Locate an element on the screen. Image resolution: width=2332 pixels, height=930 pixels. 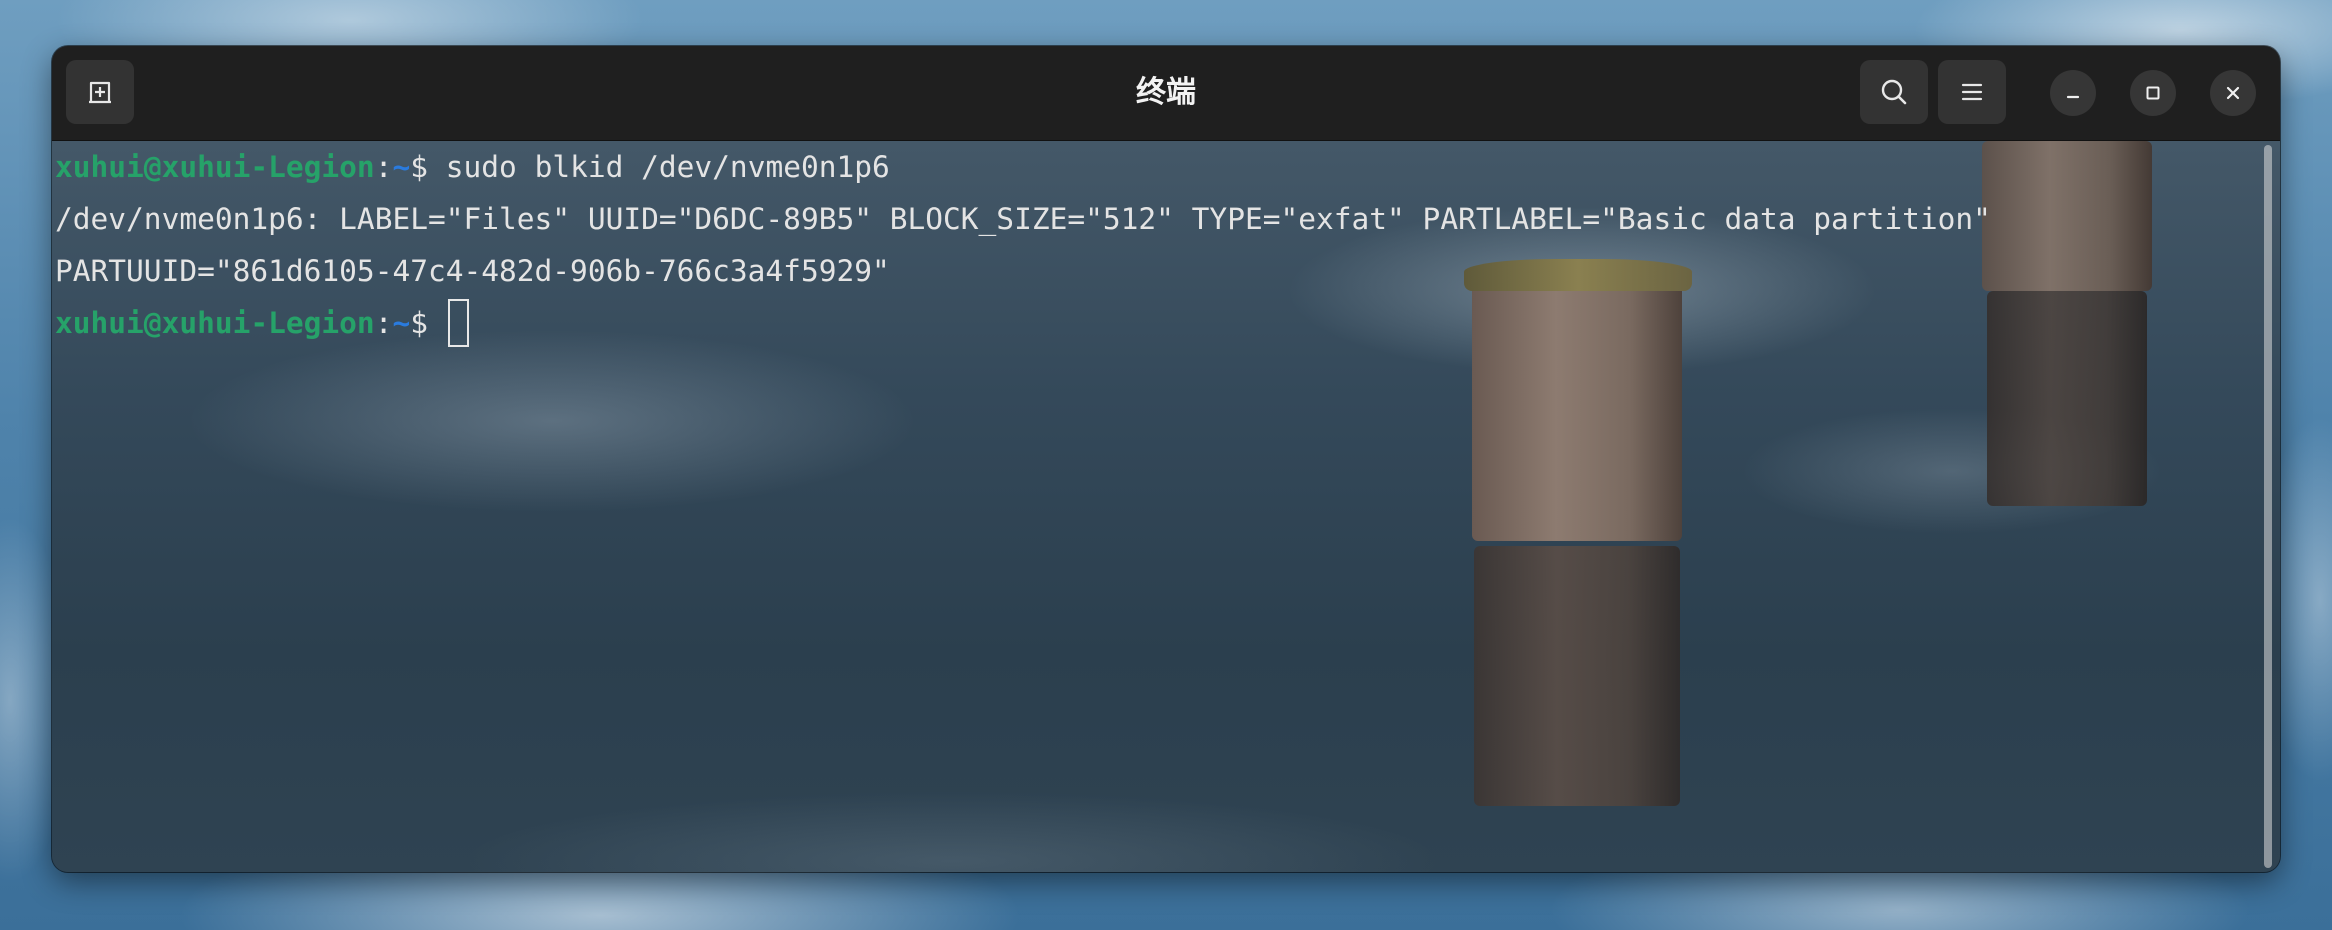
headerbar: 终端 is located at coordinates (1166, 93).